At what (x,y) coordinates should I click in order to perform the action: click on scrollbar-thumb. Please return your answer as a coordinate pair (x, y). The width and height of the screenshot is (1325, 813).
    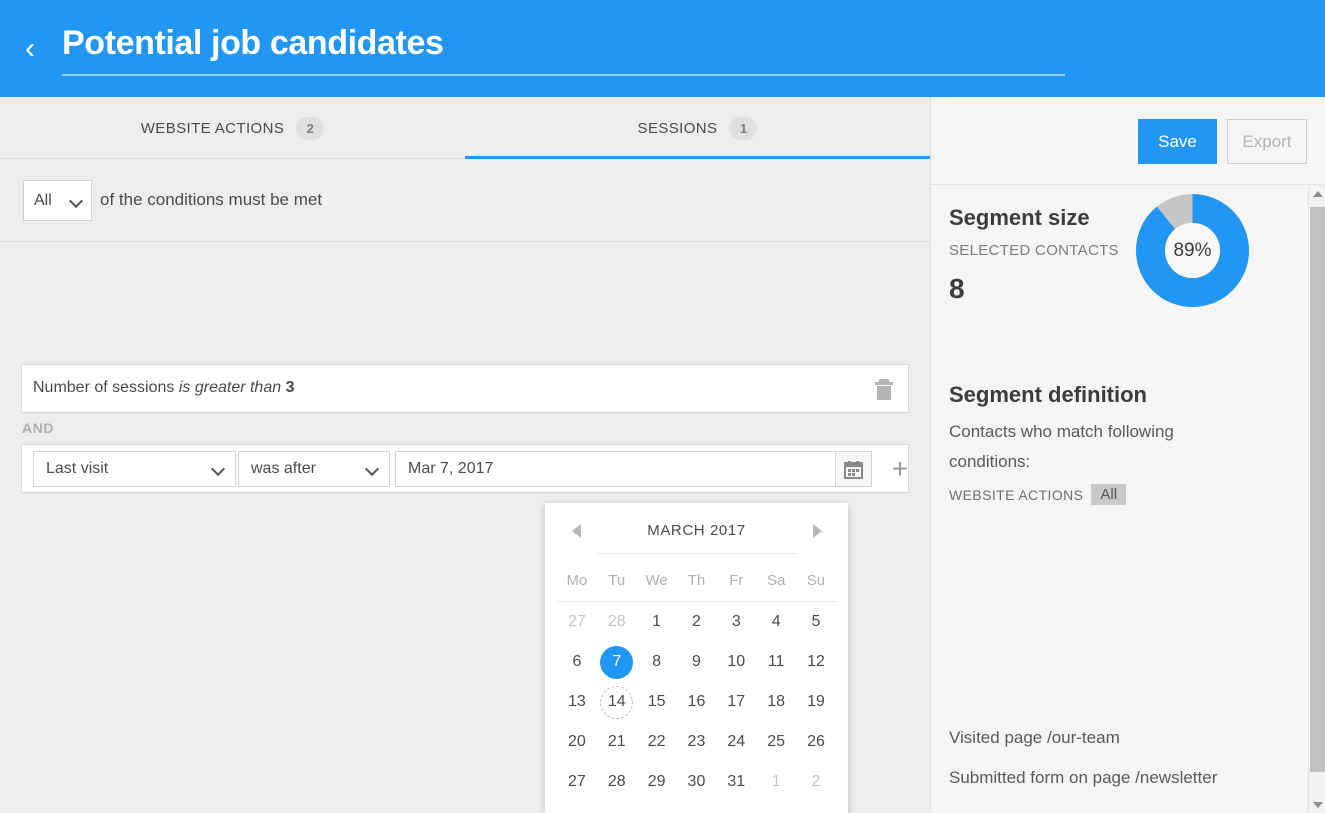
    Looking at the image, I should click on (1317, 489).